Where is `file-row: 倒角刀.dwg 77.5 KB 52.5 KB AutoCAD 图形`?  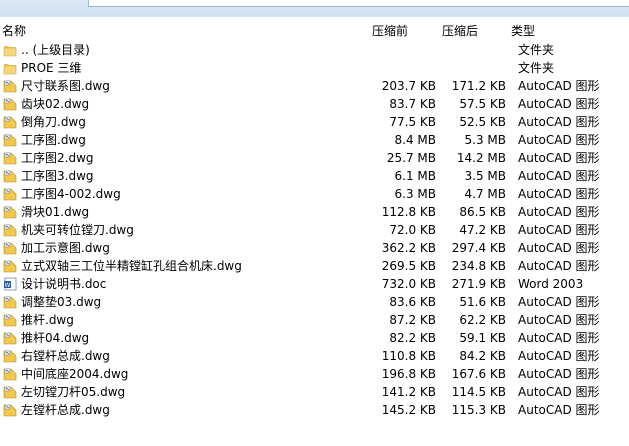 file-row: 倒角刀.dwg 77.5 KB 52.5 KB AutoCAD 图形 is located at coordinates (314, 122).